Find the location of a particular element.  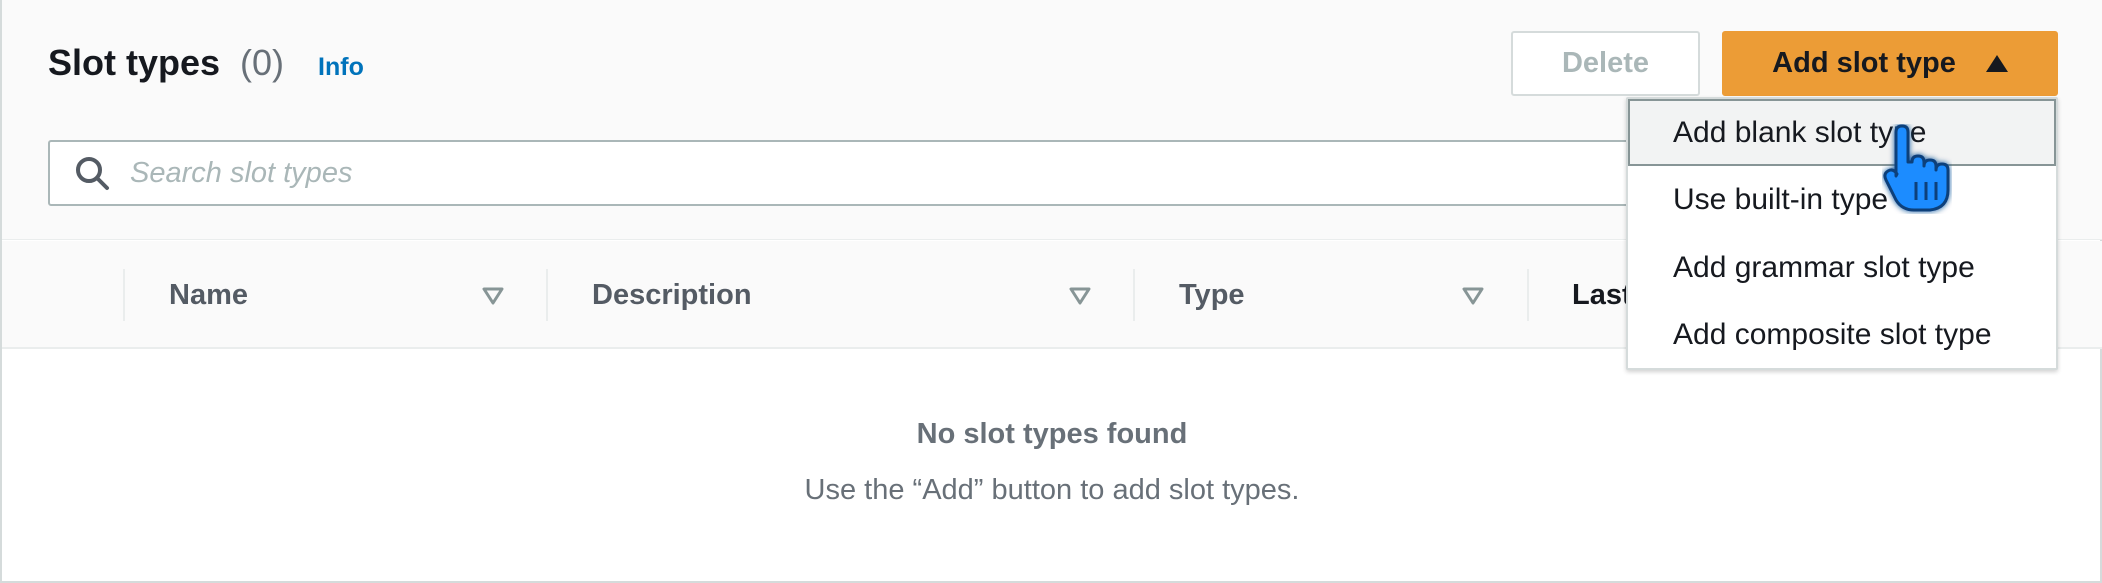

menu-item-use-built-in-type: Use built-in type is located at coordinates (1842, 199).